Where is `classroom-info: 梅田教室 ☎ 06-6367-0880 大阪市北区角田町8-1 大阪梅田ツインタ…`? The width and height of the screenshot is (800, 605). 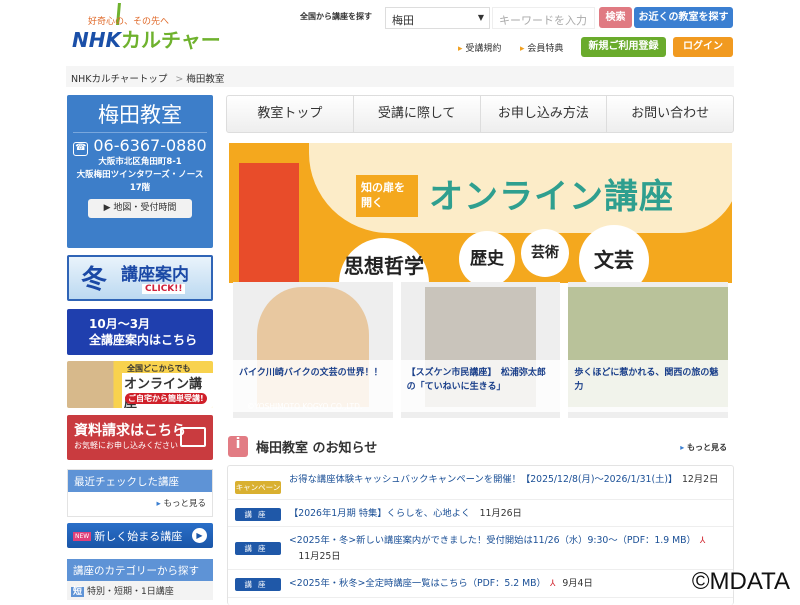
classroom-info: 梅田教室 ☎ 06-6367-0880 大阪市北区角田町8-1 大阪梅田ツインタ… is located at coordinates (140, 171).